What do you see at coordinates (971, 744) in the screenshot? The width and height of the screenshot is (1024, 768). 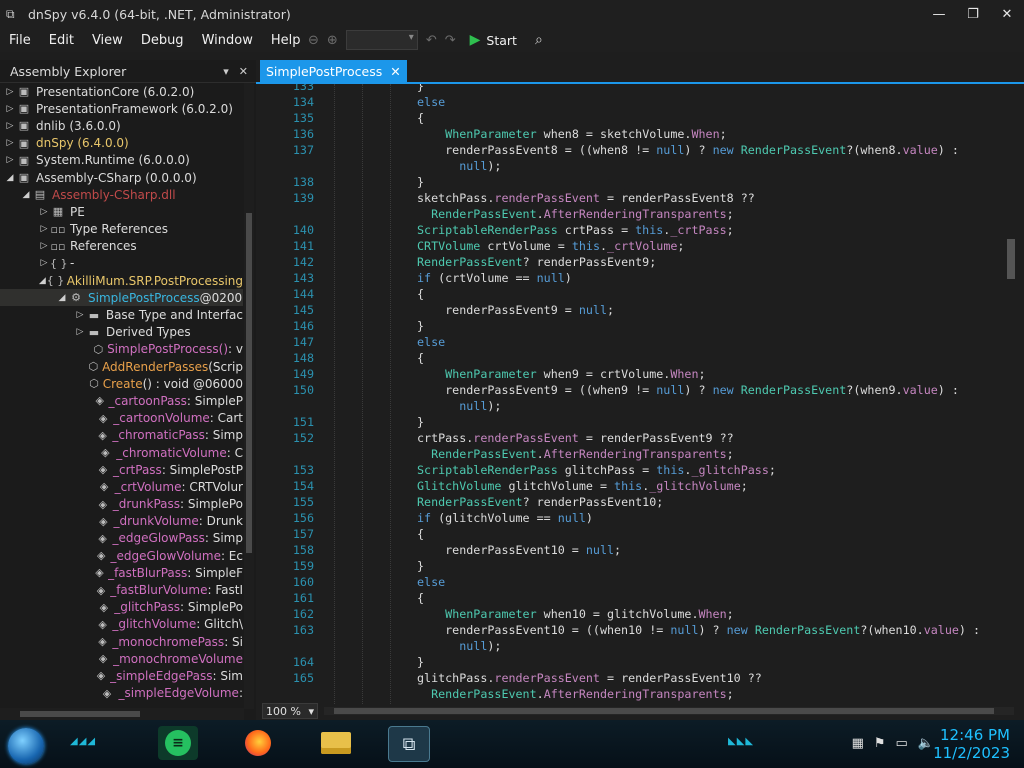 I see `clock: 12:46 PM 11/2/2023` at bounding box center [971, 744].